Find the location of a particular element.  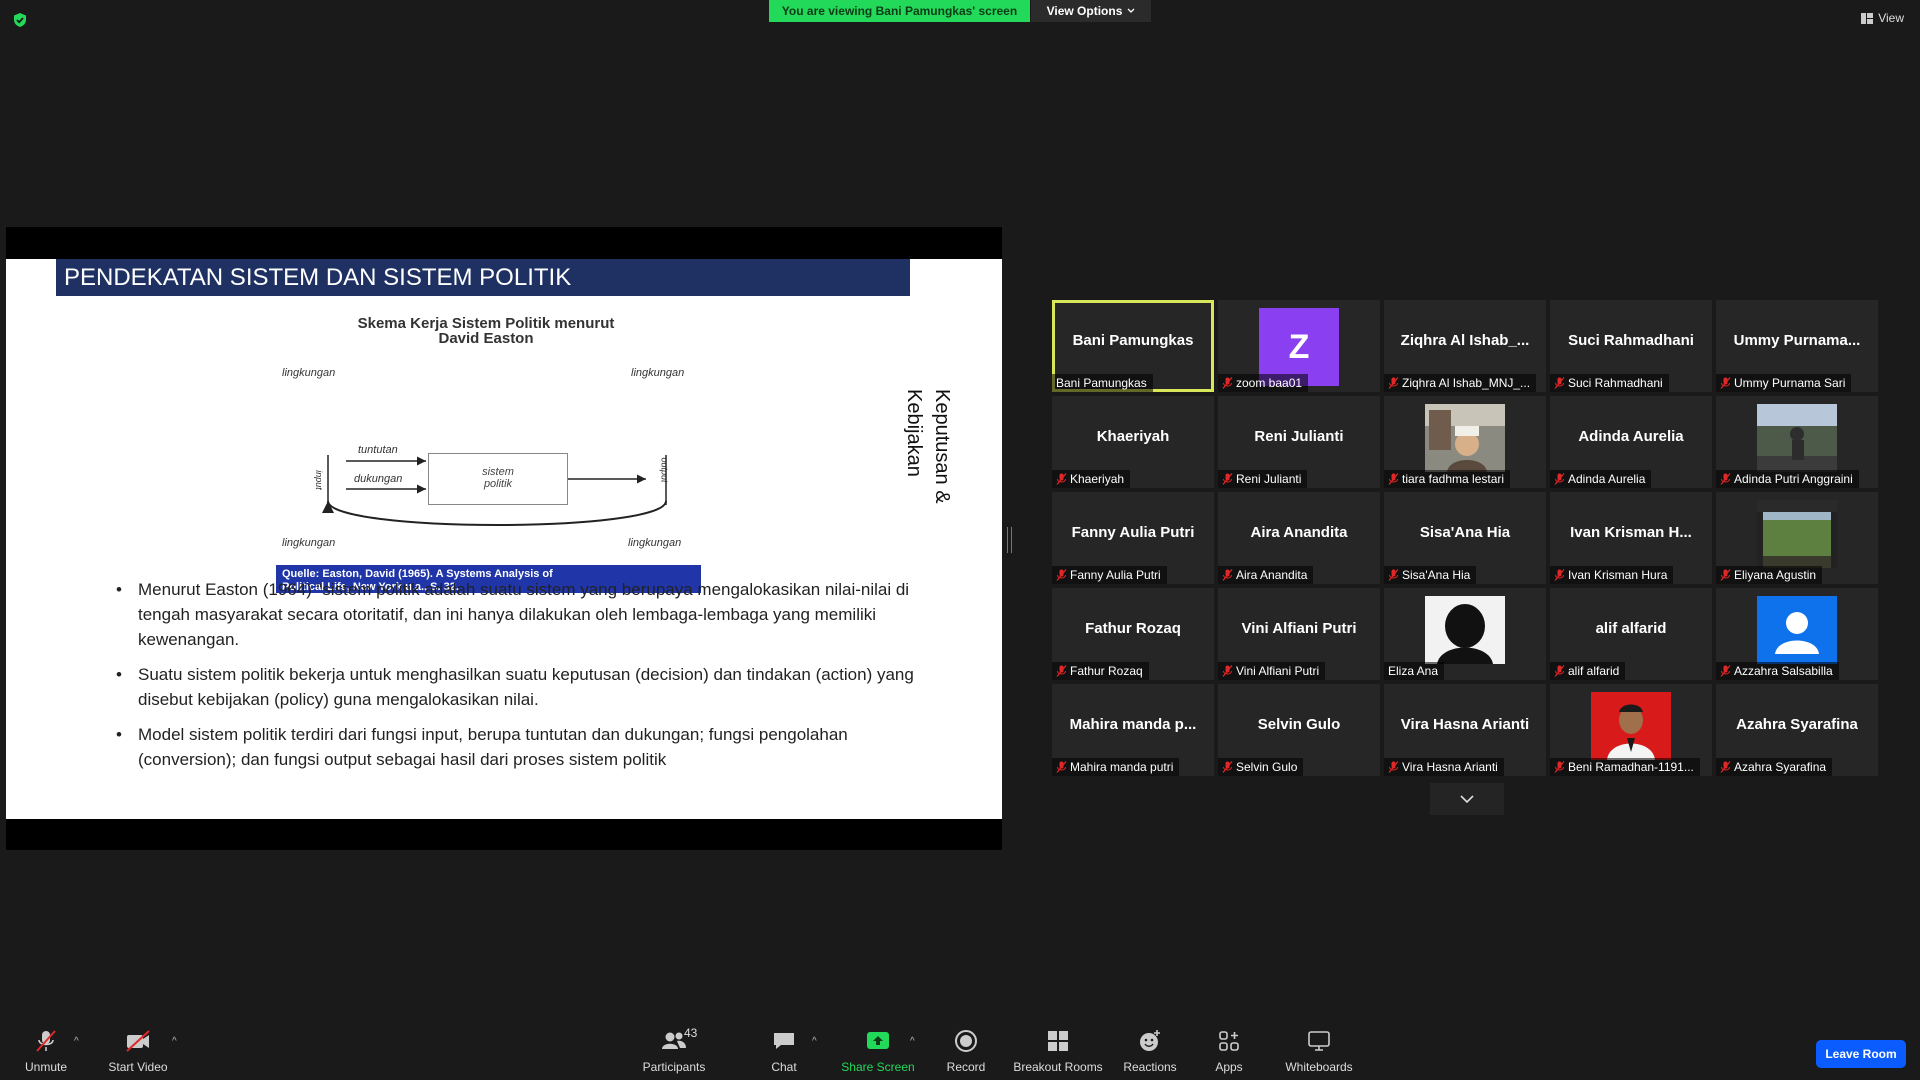

participant-tile: alif alfarid alif alfarid is located at coordinates (1631, 634).